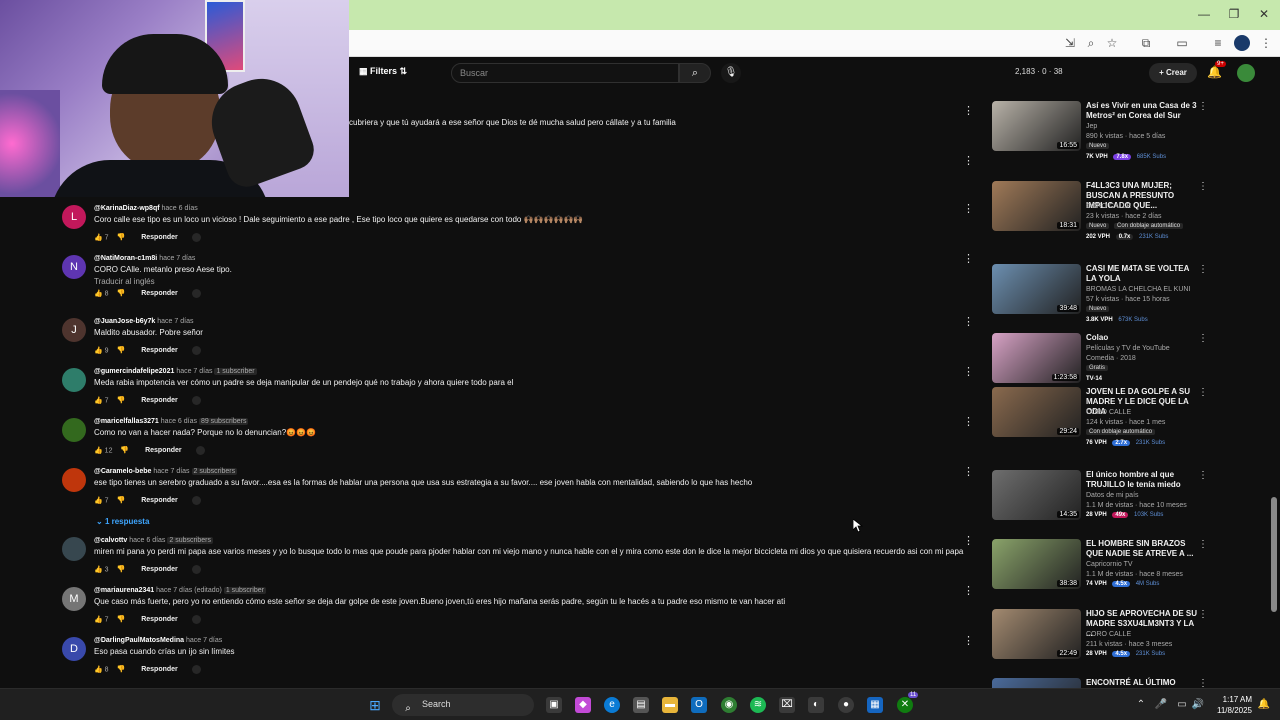 This screenshot has height=720, width=1280. What do you see at coordinates (875, 705) in the screenshot?
I see `app-icon: ▦` at bounding box center [875, 705].